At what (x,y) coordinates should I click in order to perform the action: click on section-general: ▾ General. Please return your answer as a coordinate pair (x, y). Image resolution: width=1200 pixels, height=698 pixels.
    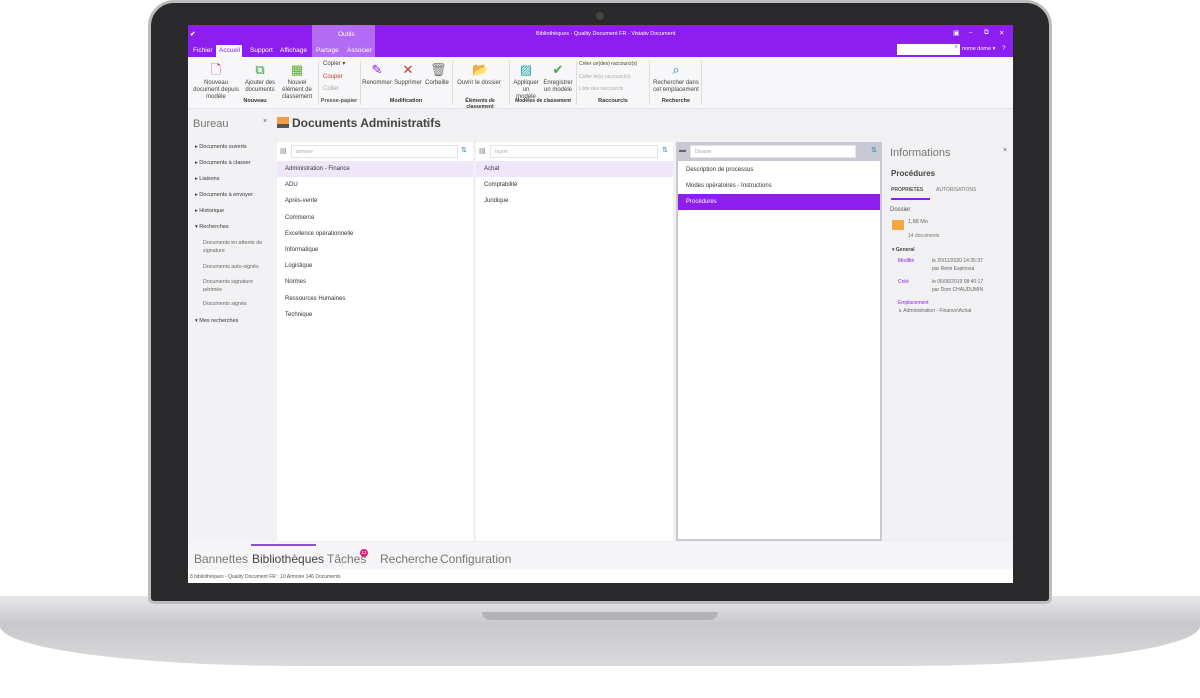
    Looking at the image, I should click on (903, 250).